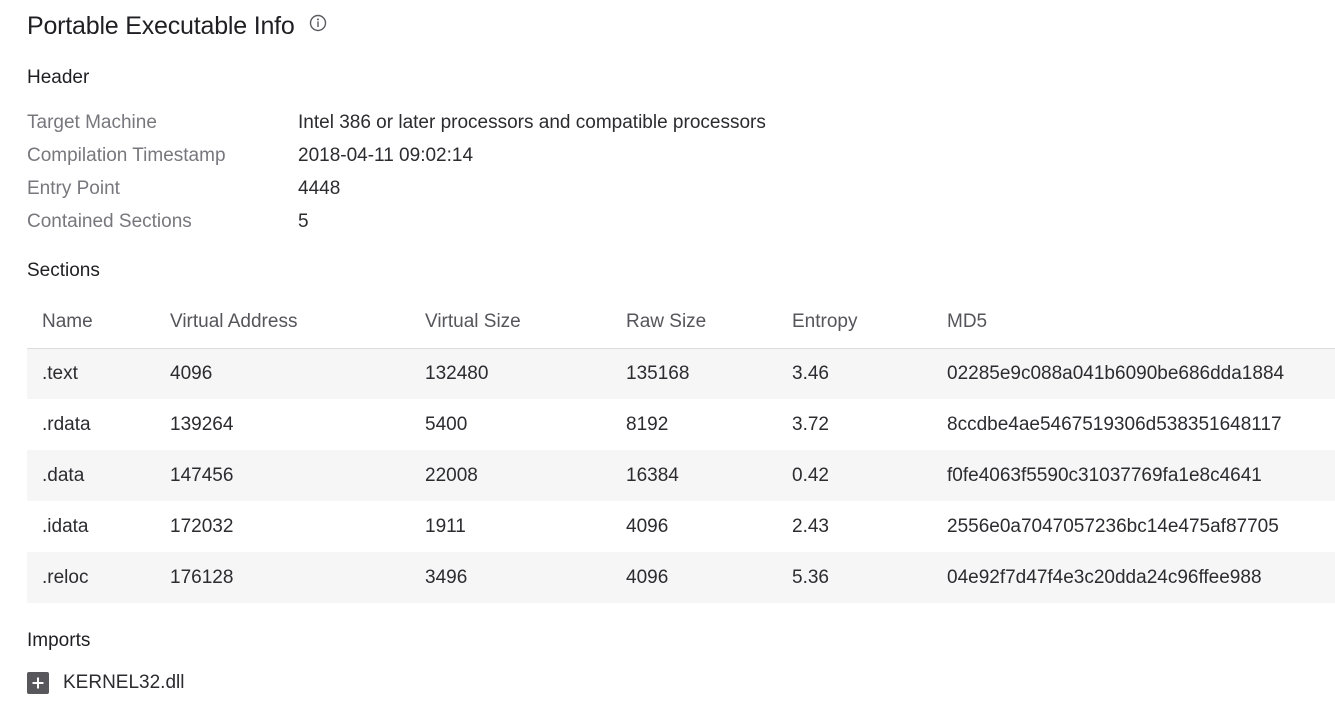 The width and height of the screenshot is (1335, 705). What do you see at coordinates (109, 221) in the screenshot?
I see `header-key: Contained Sections` at bounding box center [109, 221].